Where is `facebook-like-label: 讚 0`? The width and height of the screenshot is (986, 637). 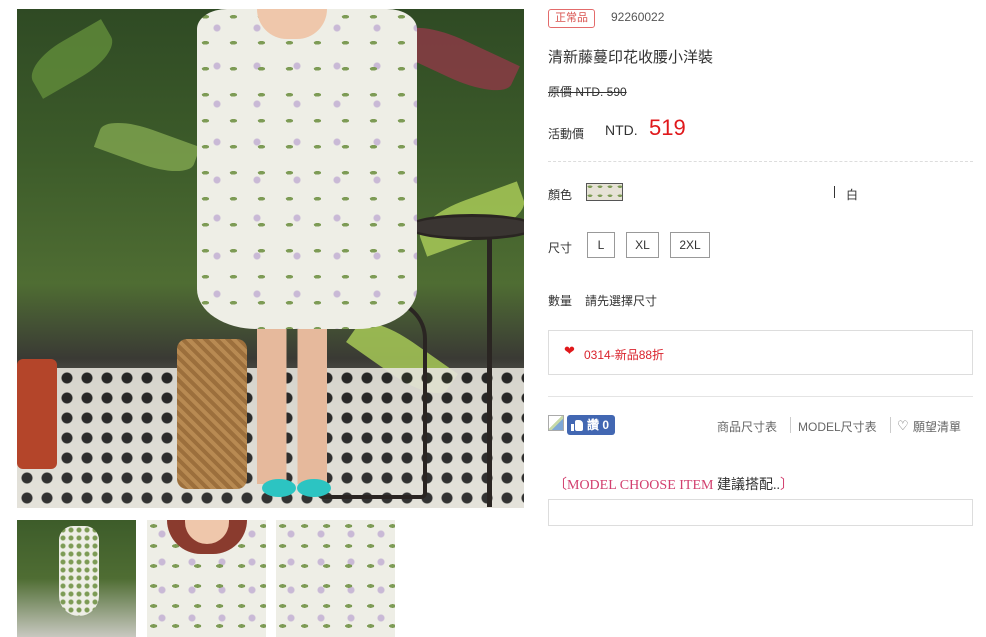
facebook-like-label: 讚 0 is located at coordinates (598, 425).